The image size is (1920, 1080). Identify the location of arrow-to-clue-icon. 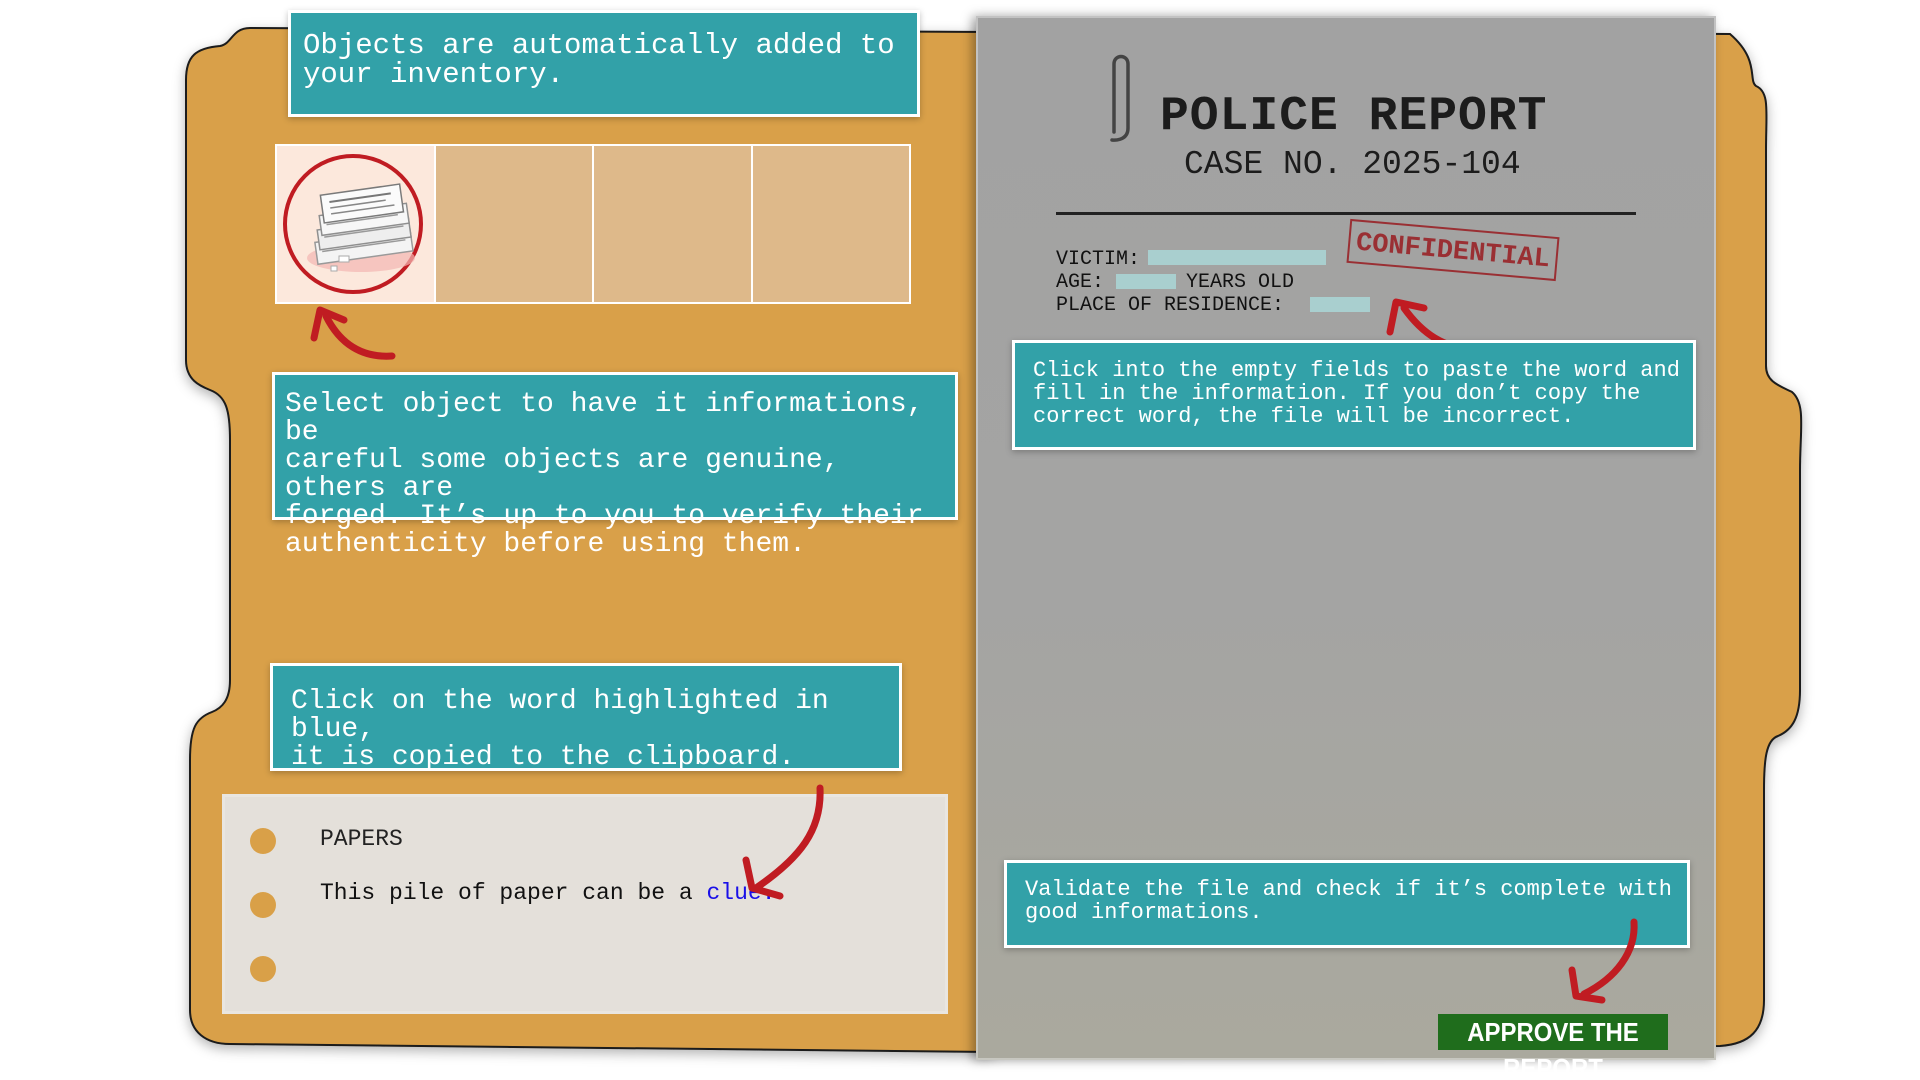
(783, 842).